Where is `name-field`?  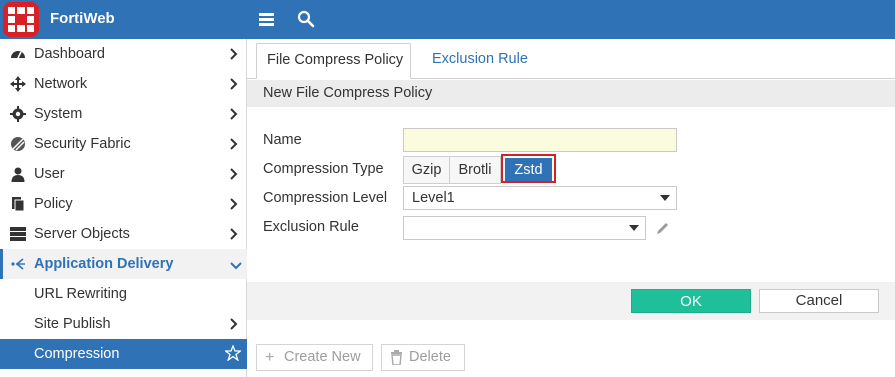
name-field is located at coordinates (540, 140).